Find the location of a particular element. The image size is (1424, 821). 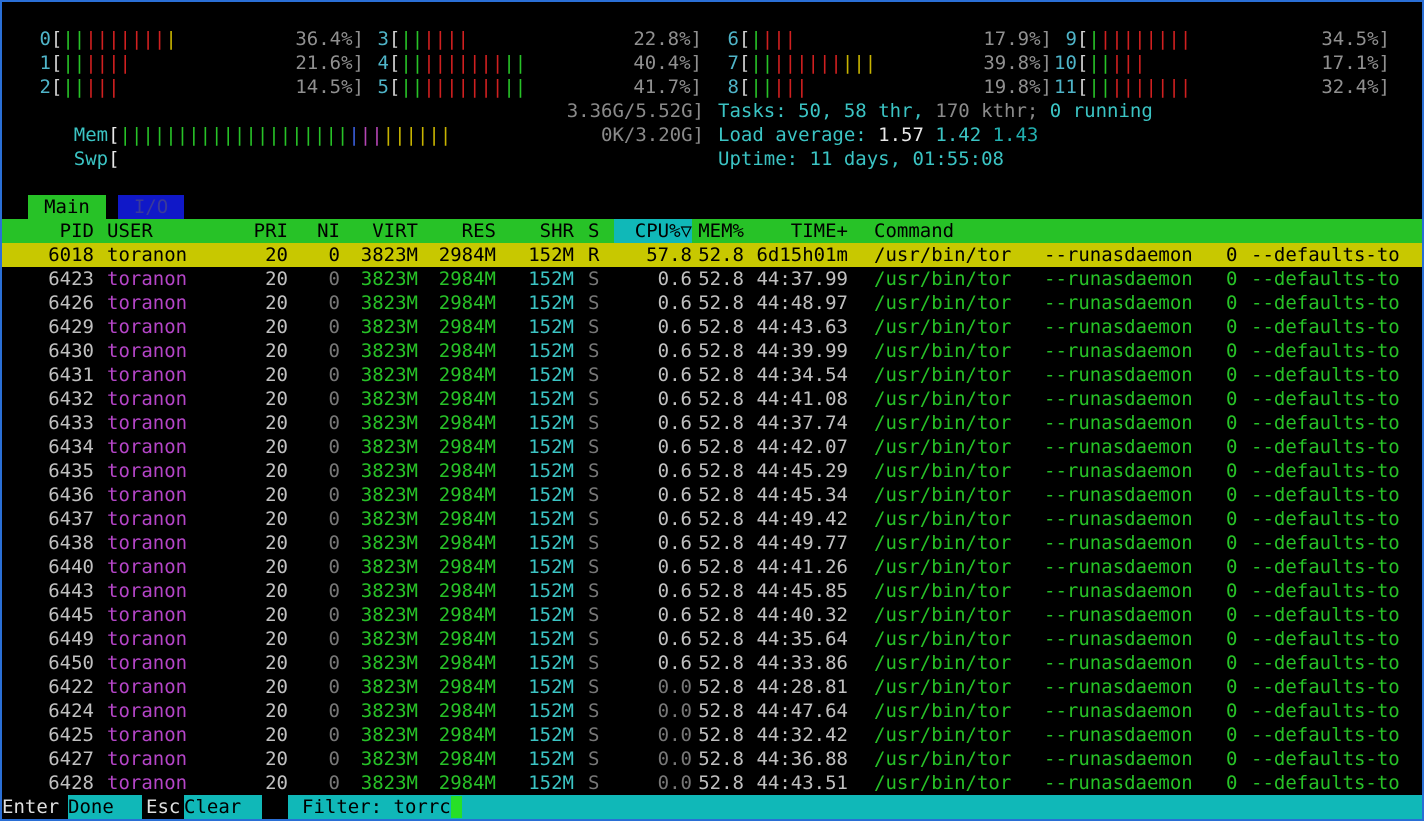

col-command: Command is located at coordinates (914, 231).